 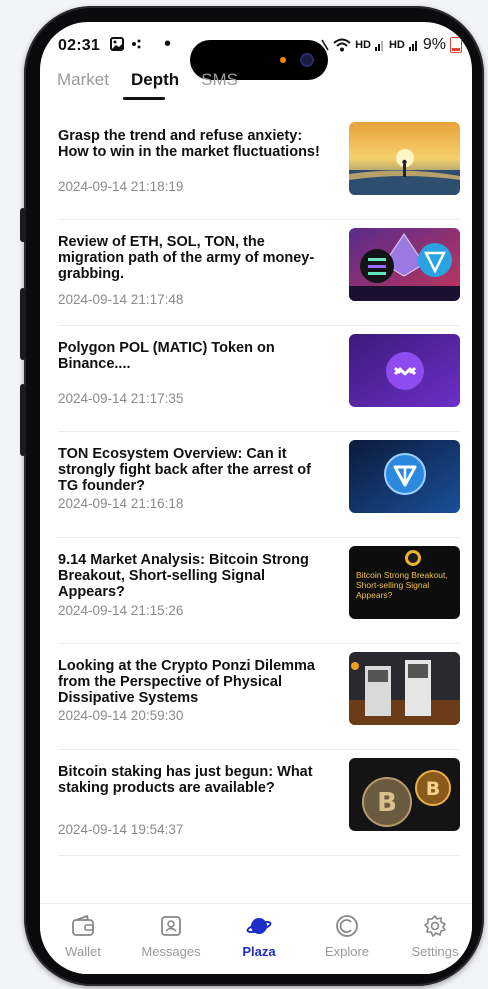 I want to click on nav-explore: Explore, so click(x=347, y=935).